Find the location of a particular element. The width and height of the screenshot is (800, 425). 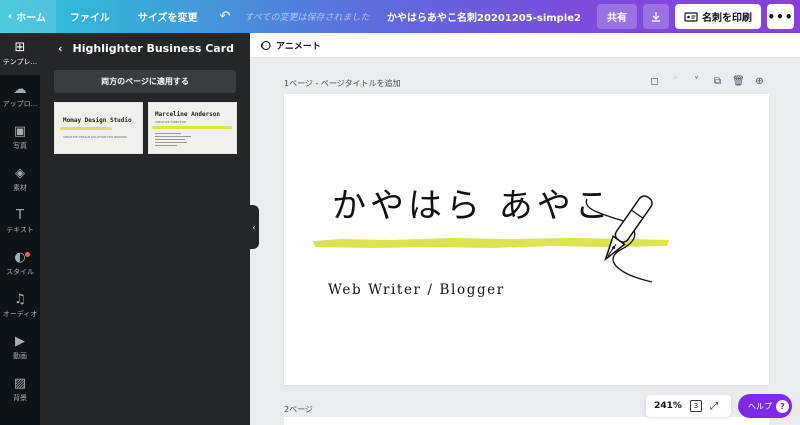

page-1-label: 1ページ - ページタイトルを追加 is located at coordinates (342, 83).